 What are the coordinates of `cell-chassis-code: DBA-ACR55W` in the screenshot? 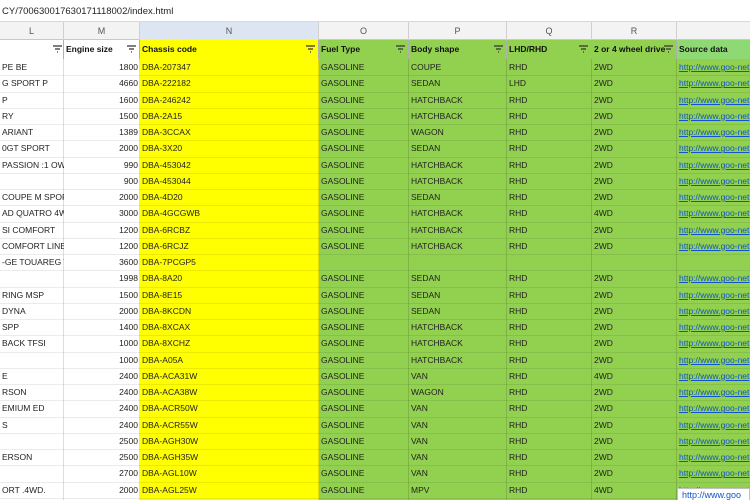 It's located at (229, 425).